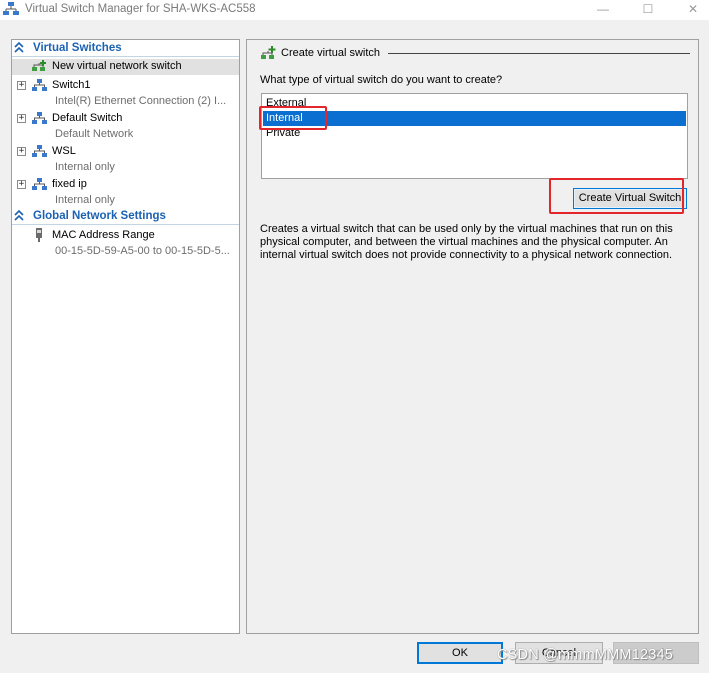 The width and height of the screenshot is (709, 673). I want to click on switch-name: Default Switch, so click(87, 118).